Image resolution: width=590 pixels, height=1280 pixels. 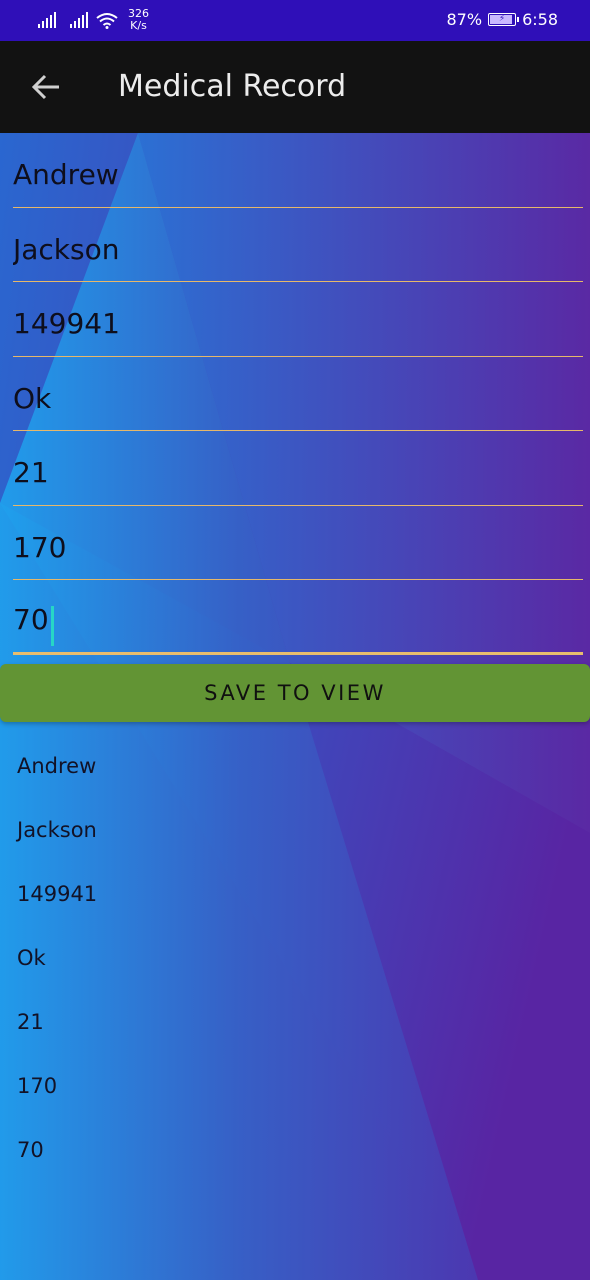 I want to click on status-field, so click(x=298, y=394).